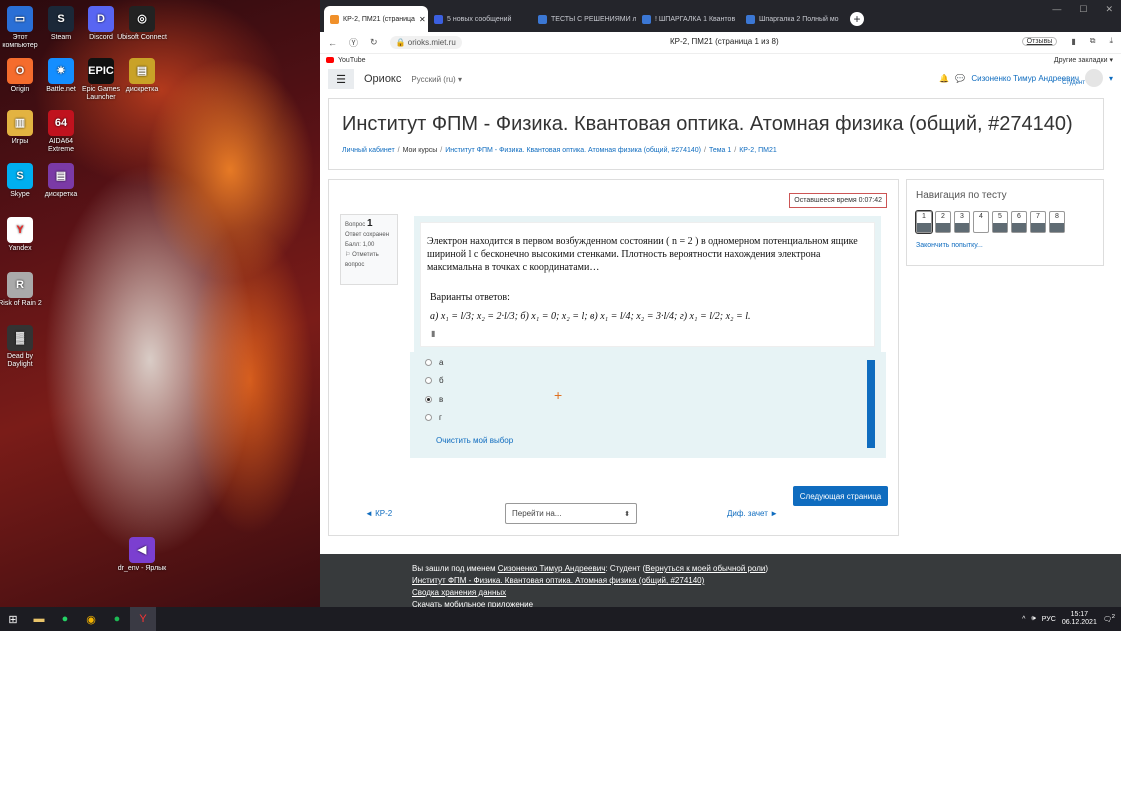  What do you see at coordinates (625, 568) in the screenshot?
I see `role-text: : Студент (` at bounding box center [625, 568].